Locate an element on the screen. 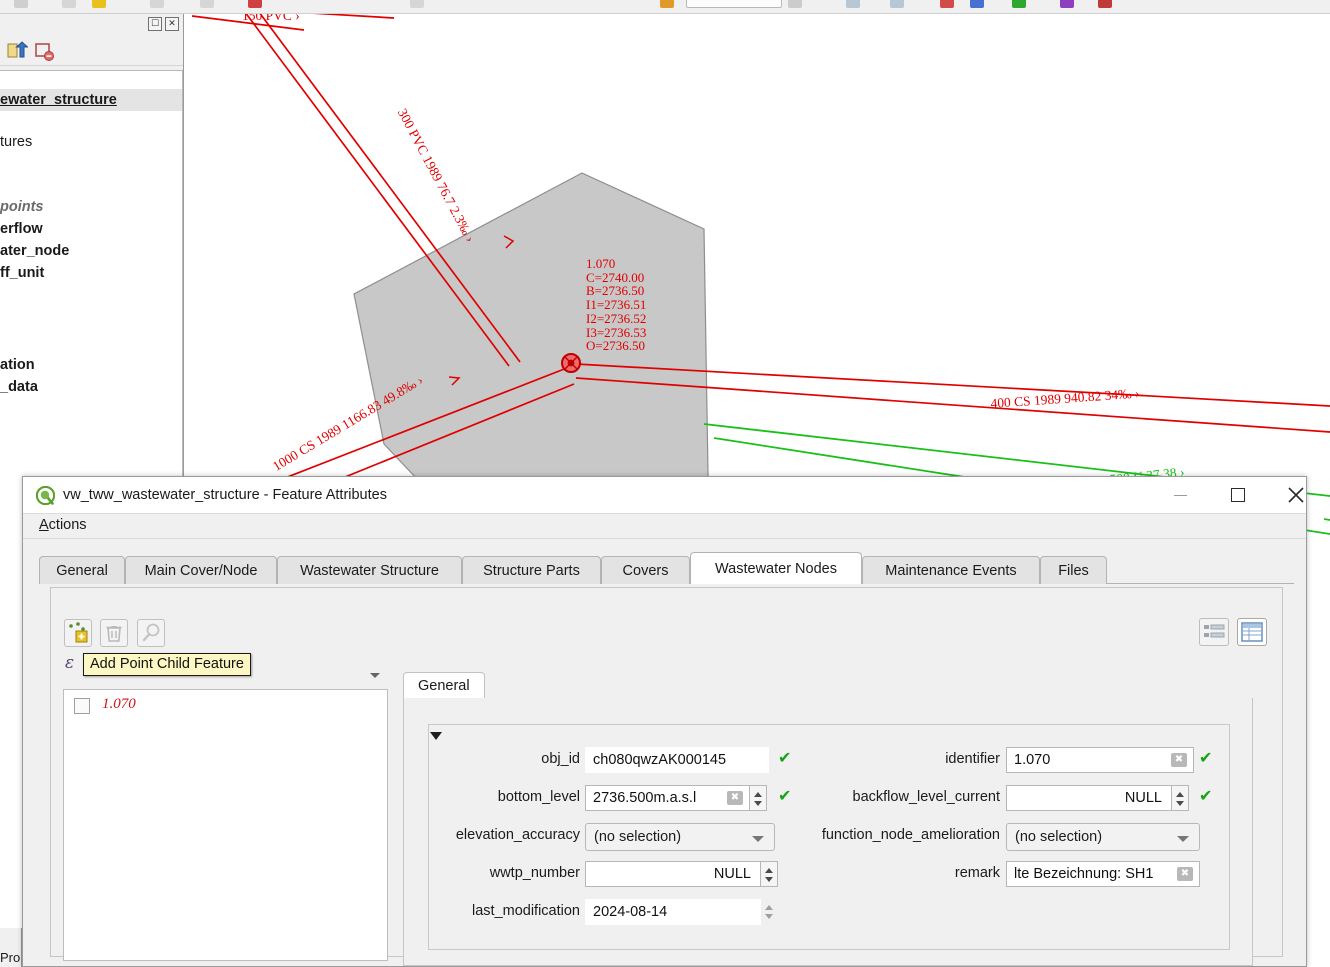  close-icon: ✕ is located at coordinates (172, 24).